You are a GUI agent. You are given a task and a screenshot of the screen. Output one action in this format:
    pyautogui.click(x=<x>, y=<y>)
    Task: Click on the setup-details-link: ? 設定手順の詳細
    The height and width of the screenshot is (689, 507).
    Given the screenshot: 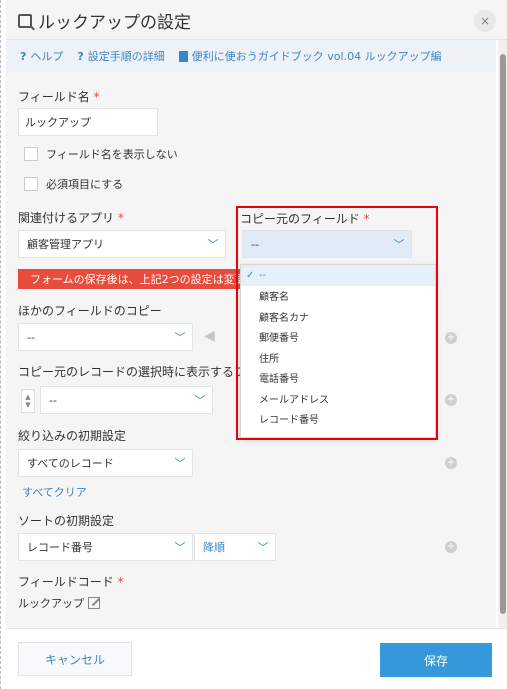 What is the action you would take?
    pyautogui.click(x=120, y=56)
    